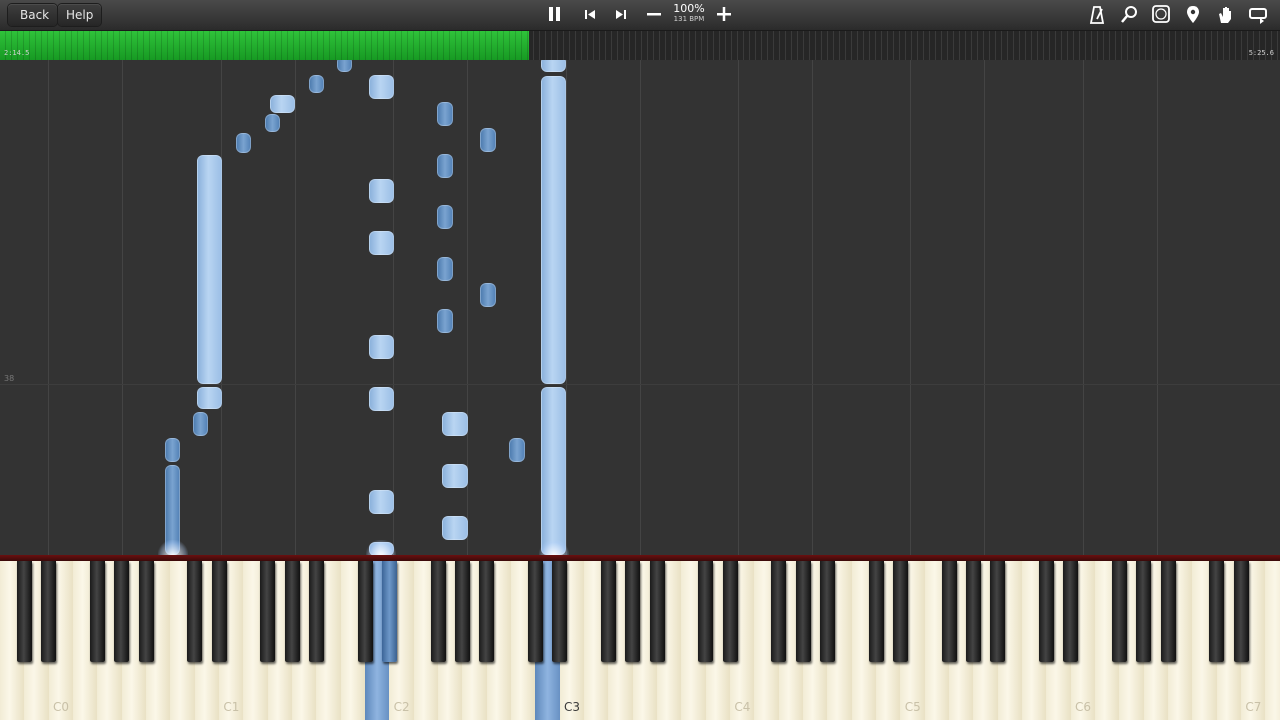 The image size is (1280, 720). Describe the element at coordinates (742, 707) in the screenshot. I see `octave-label: C4` at that location.